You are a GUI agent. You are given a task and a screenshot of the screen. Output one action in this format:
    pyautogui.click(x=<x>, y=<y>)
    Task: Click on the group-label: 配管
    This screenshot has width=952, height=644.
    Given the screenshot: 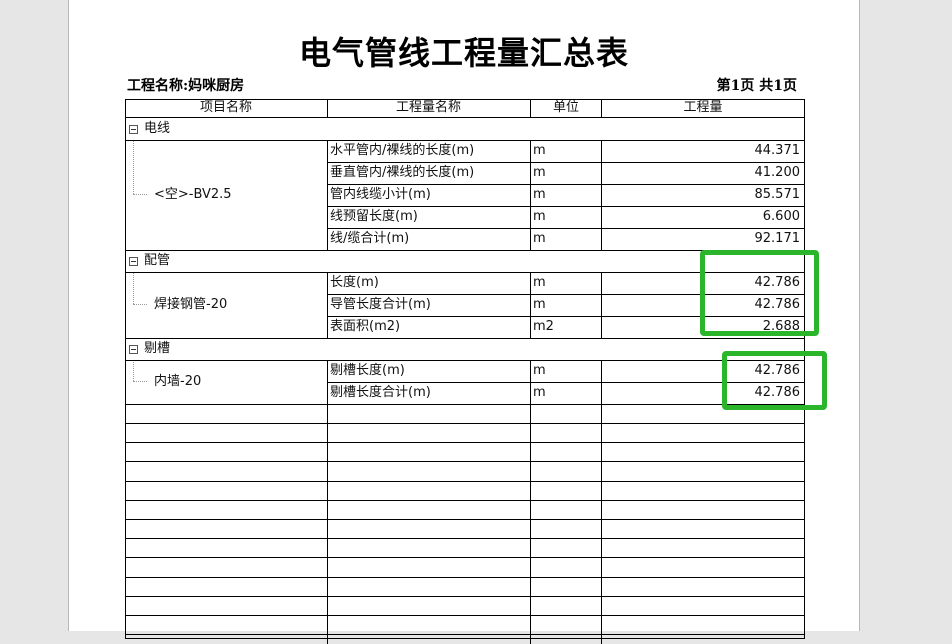 What is the action you would take?
    pyautogui.click(x=157, y=260)
    